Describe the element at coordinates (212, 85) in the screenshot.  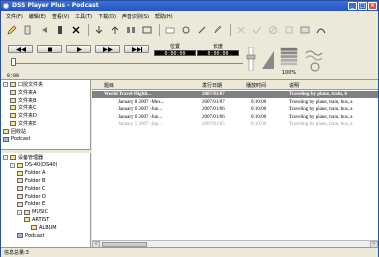
I see `column-release-date: 发行日期` at that location.